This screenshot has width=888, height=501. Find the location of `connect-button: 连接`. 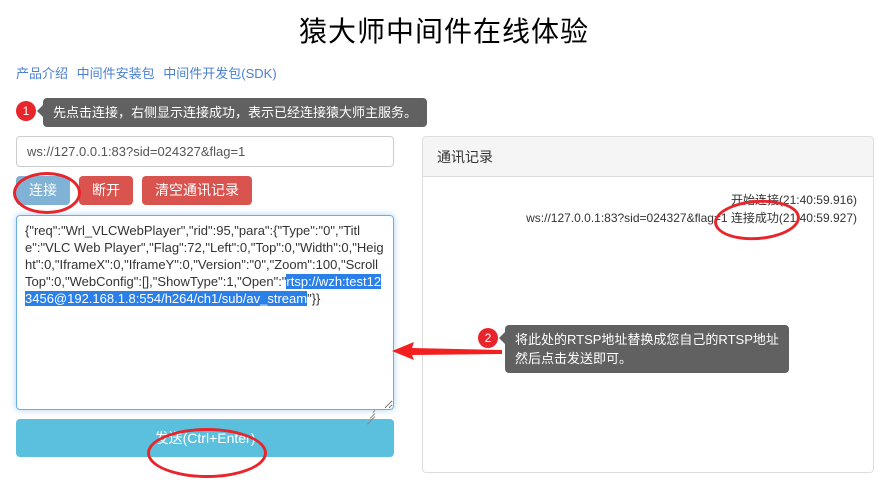

connect-button: 连接 is located at coordinates (43, 191).